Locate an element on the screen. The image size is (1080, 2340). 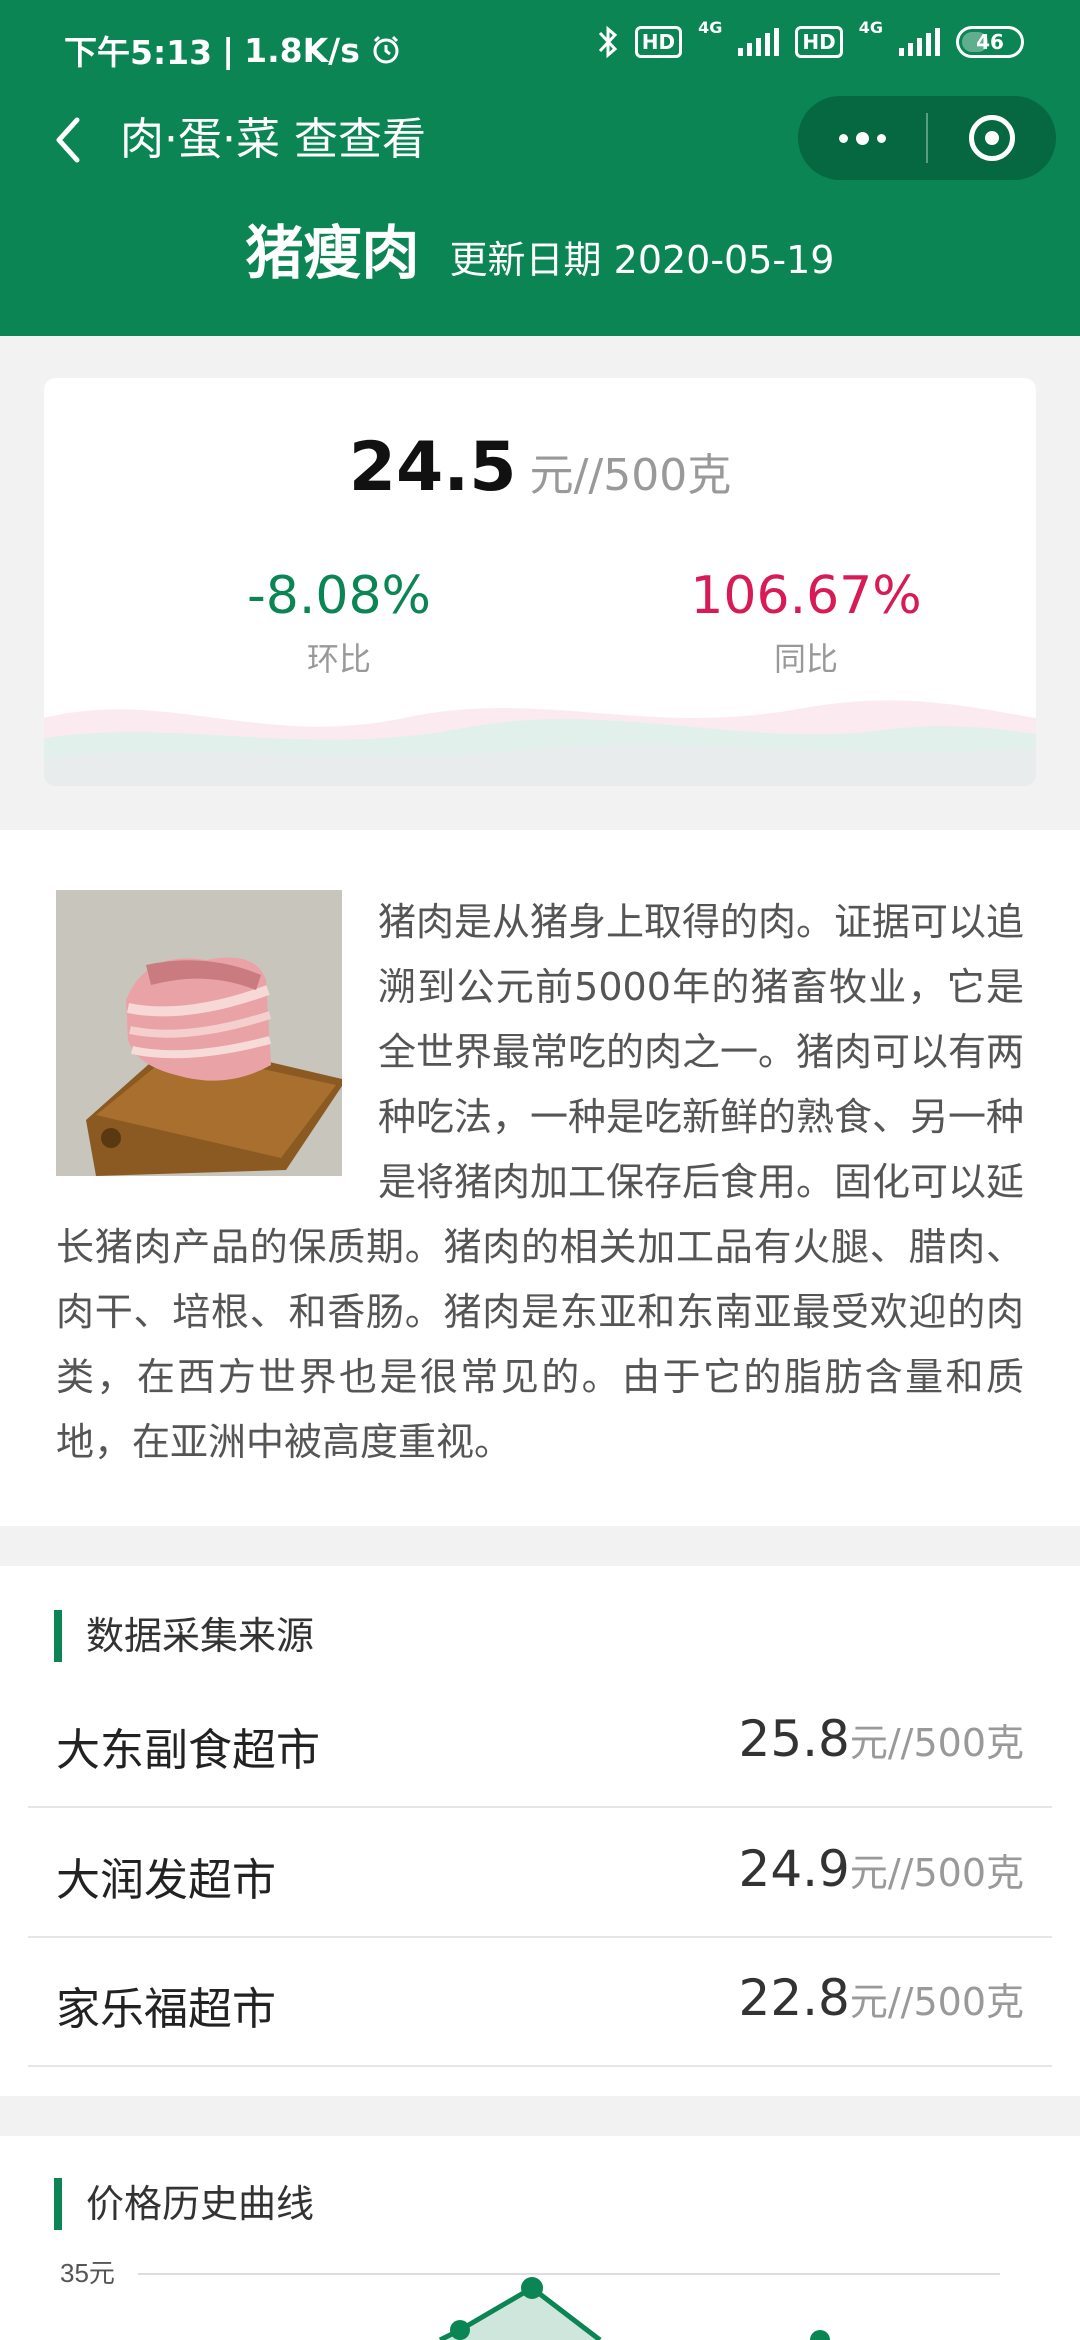
source-name: 大东副食超市 is located at coordinates (188, 1750).